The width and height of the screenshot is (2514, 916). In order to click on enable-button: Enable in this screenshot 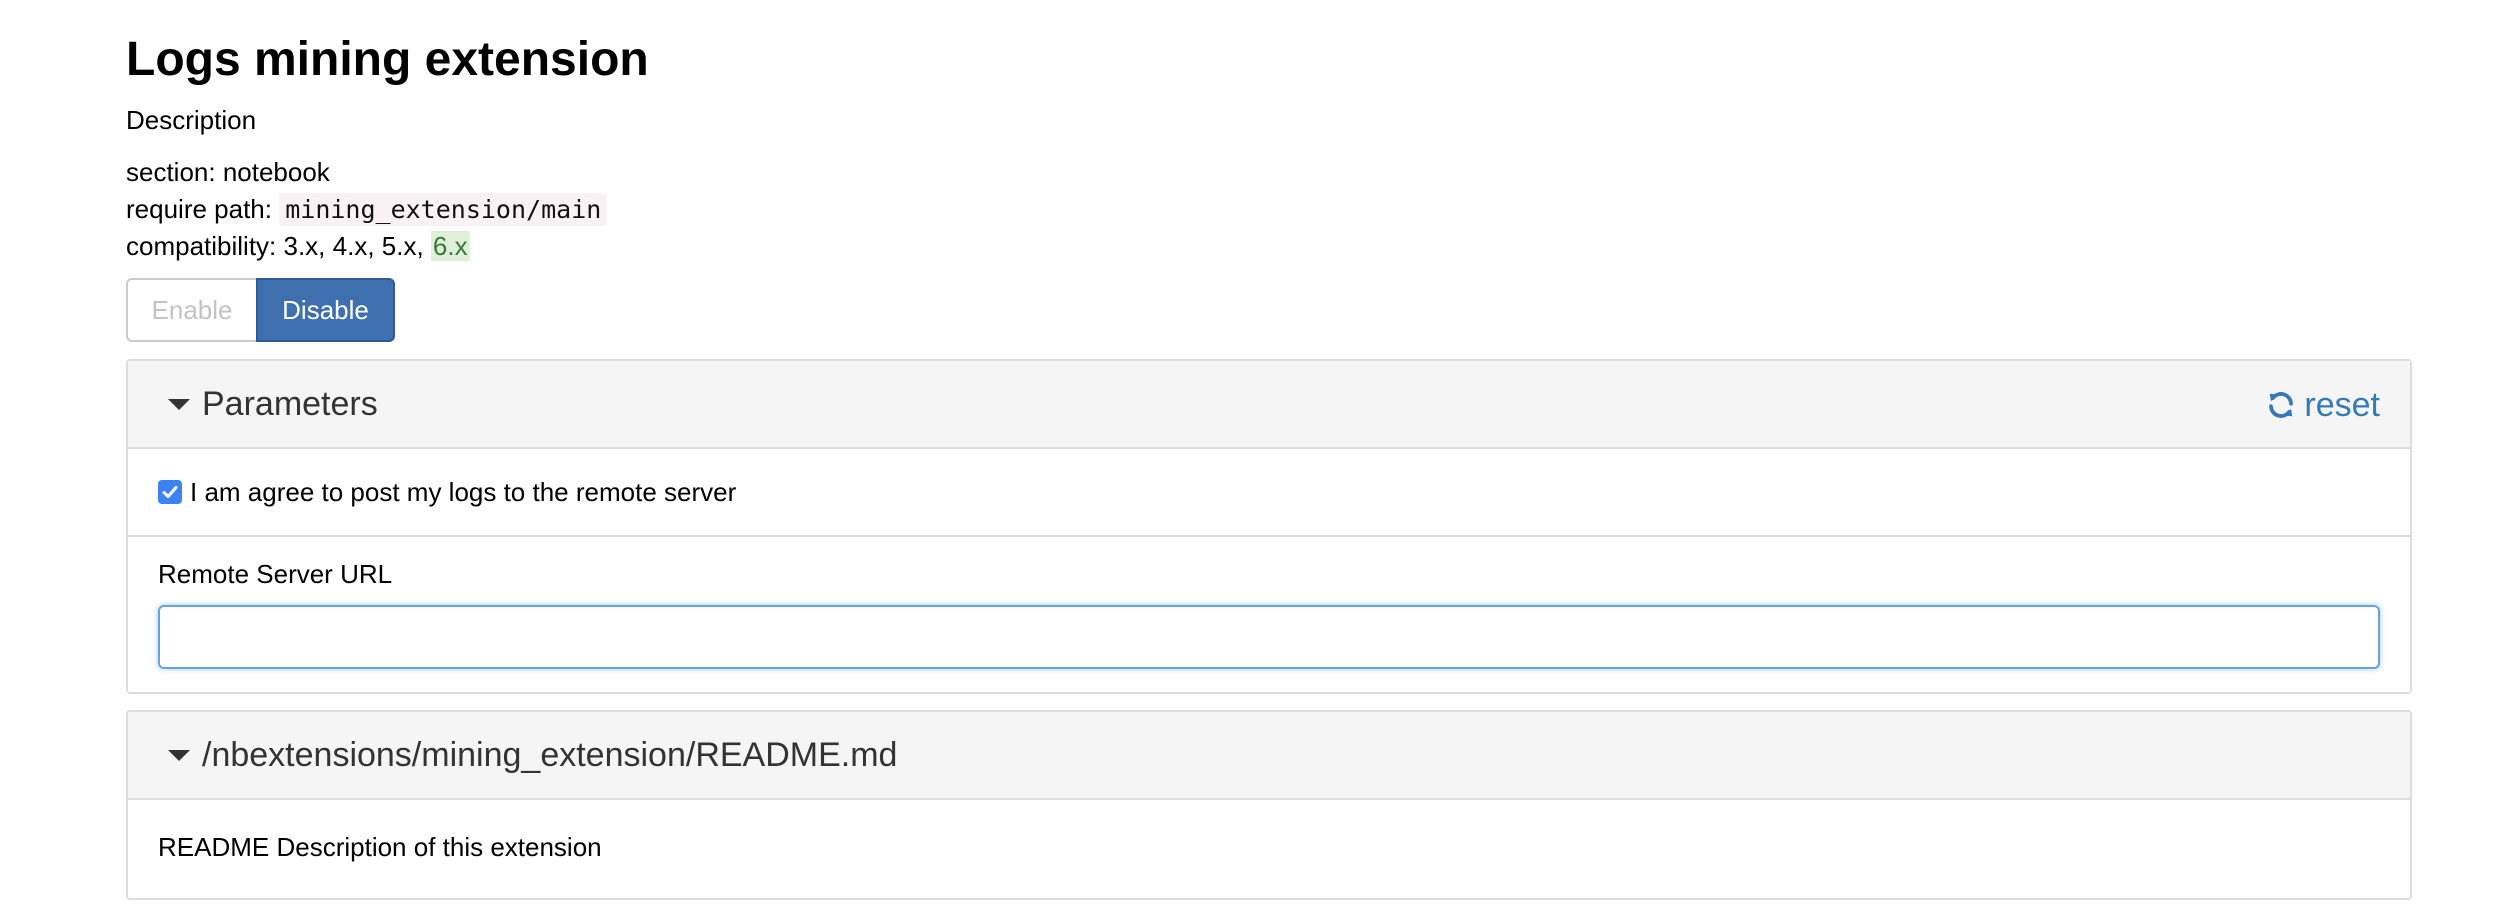, I will do `click(191, 310)`.